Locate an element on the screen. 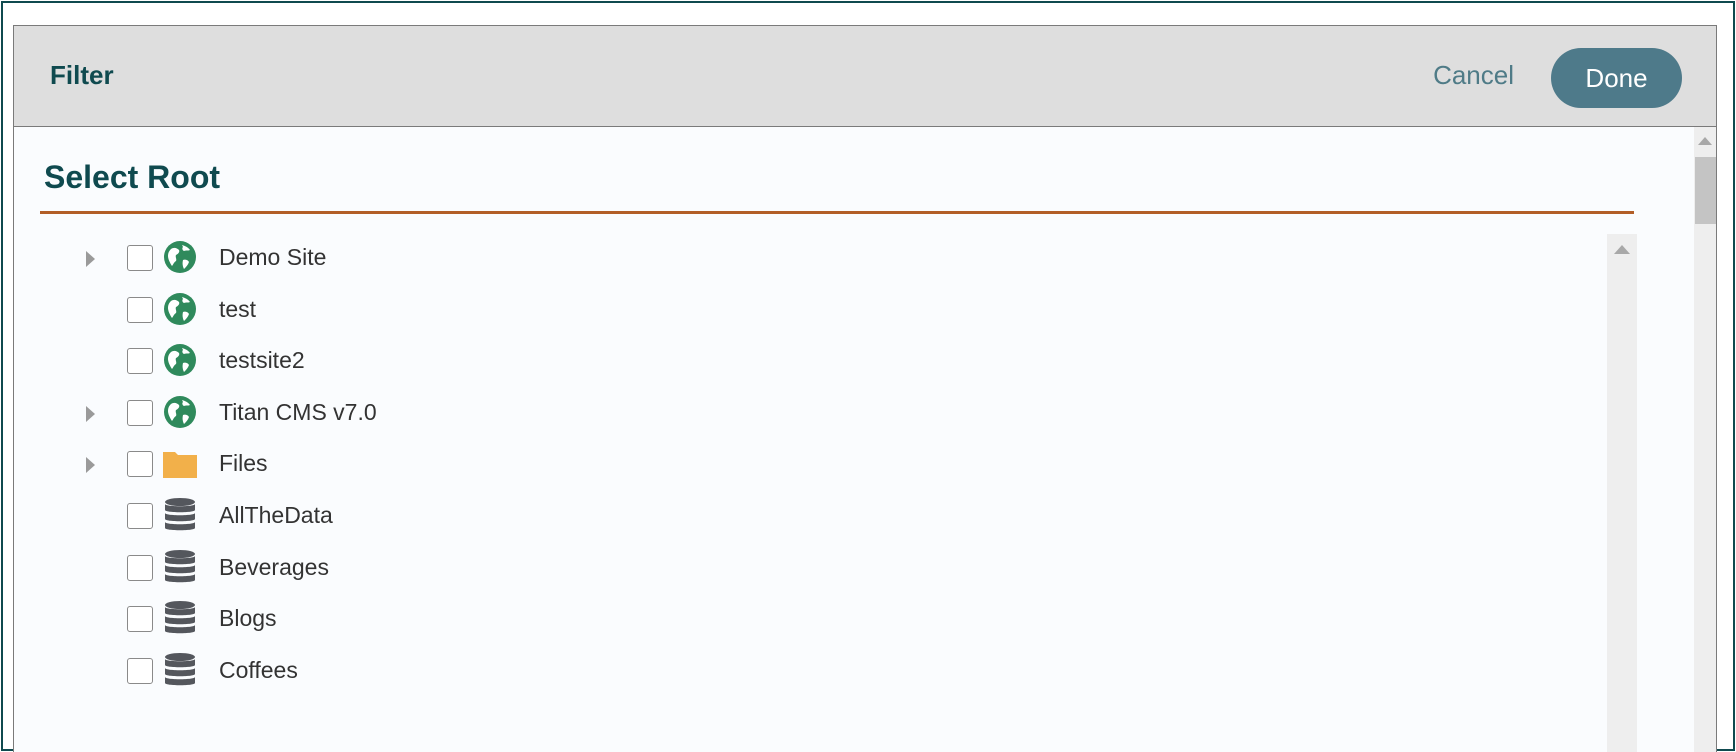 This screenshot has width=1736, height=752. section-title: Select Root is located at coordinates (132, 177).